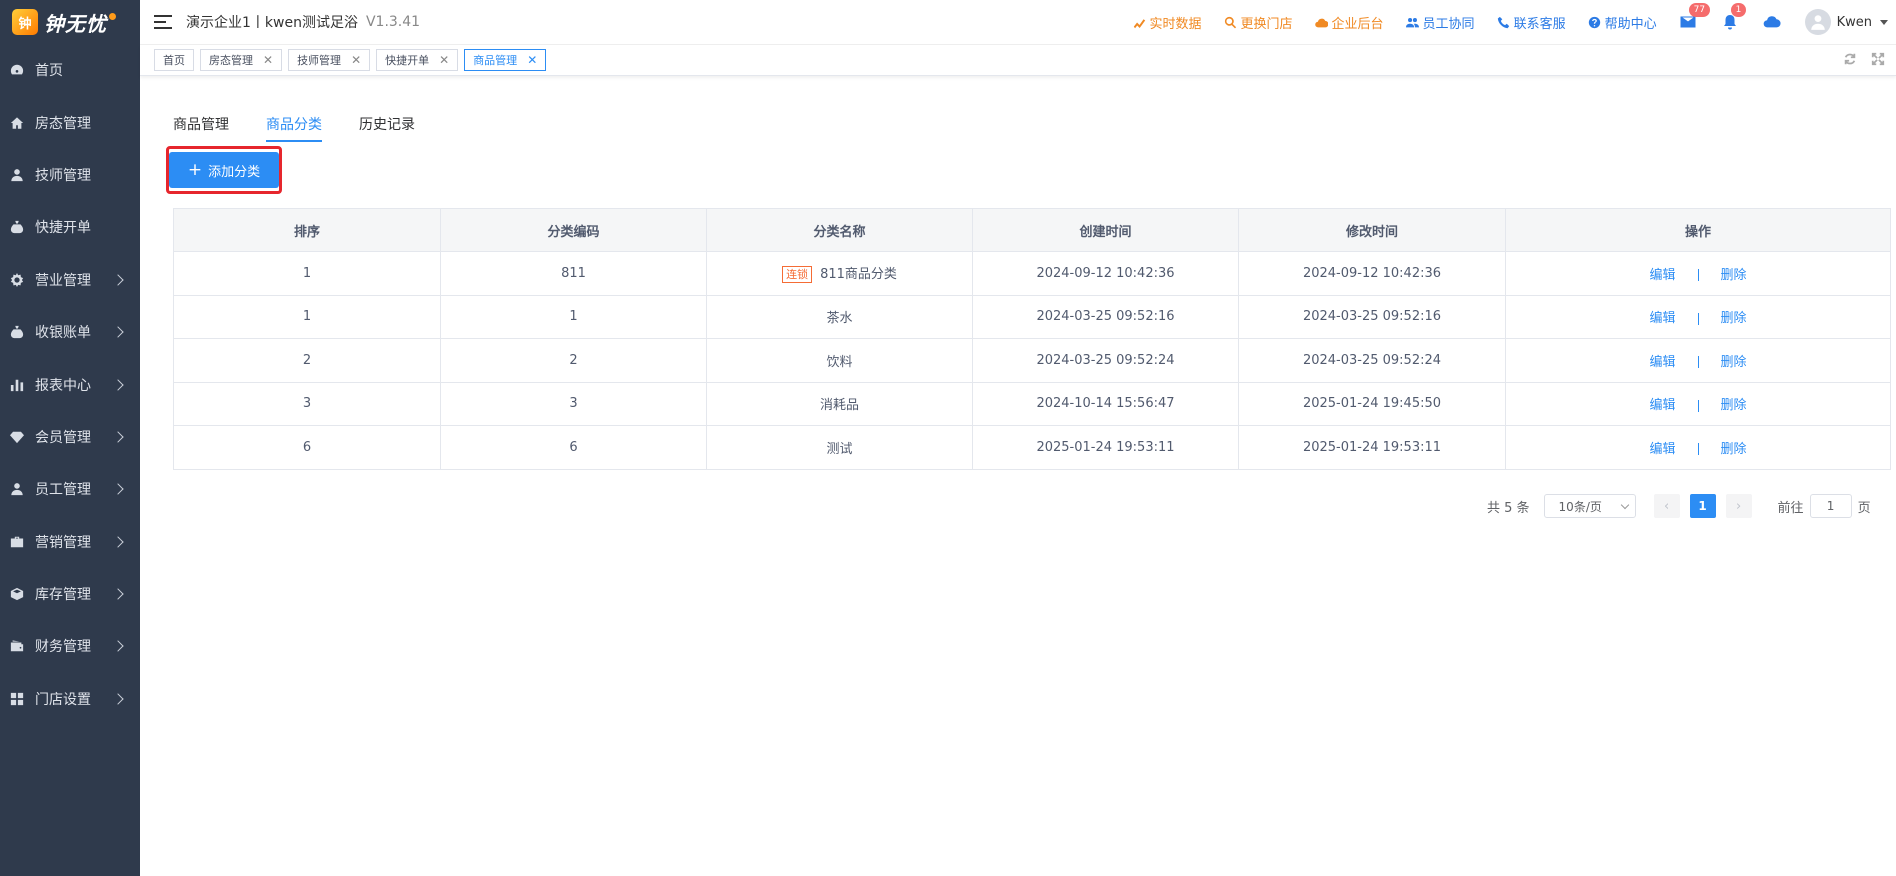 This screenshot has width=1896, height=876. What do you see at coordinates (1372, 403) in the screenshot?
I see `cell-modified: 2025-01-24 19:45:50` at bounding box center [1372, 403].